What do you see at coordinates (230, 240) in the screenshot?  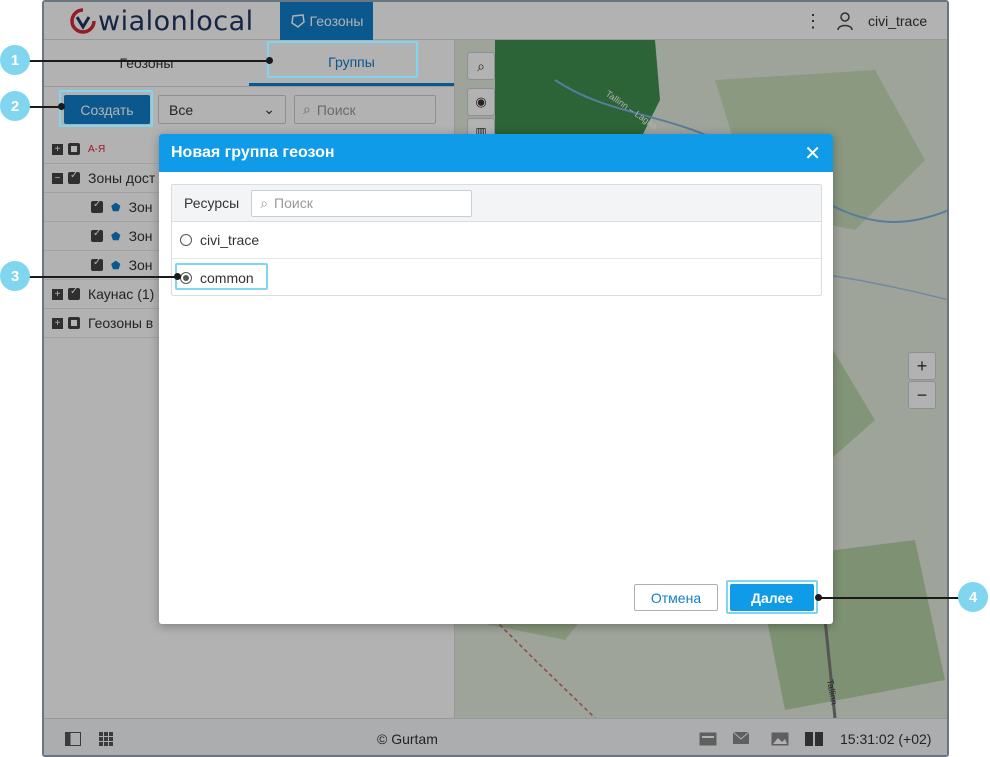 I see `resource-label: civi_trace` at bounding box center [230, 240].